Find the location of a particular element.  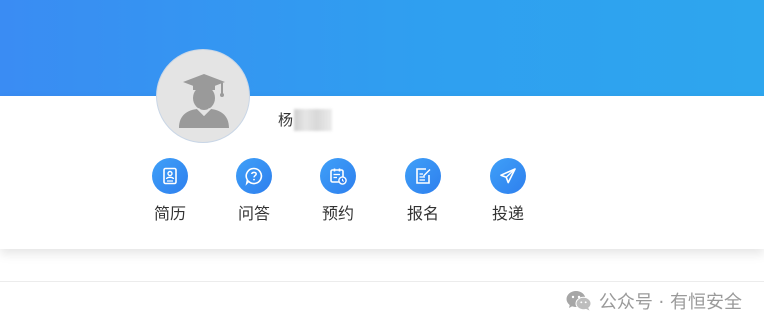

submit-button: 投递 is located at coordinates (508, 191).